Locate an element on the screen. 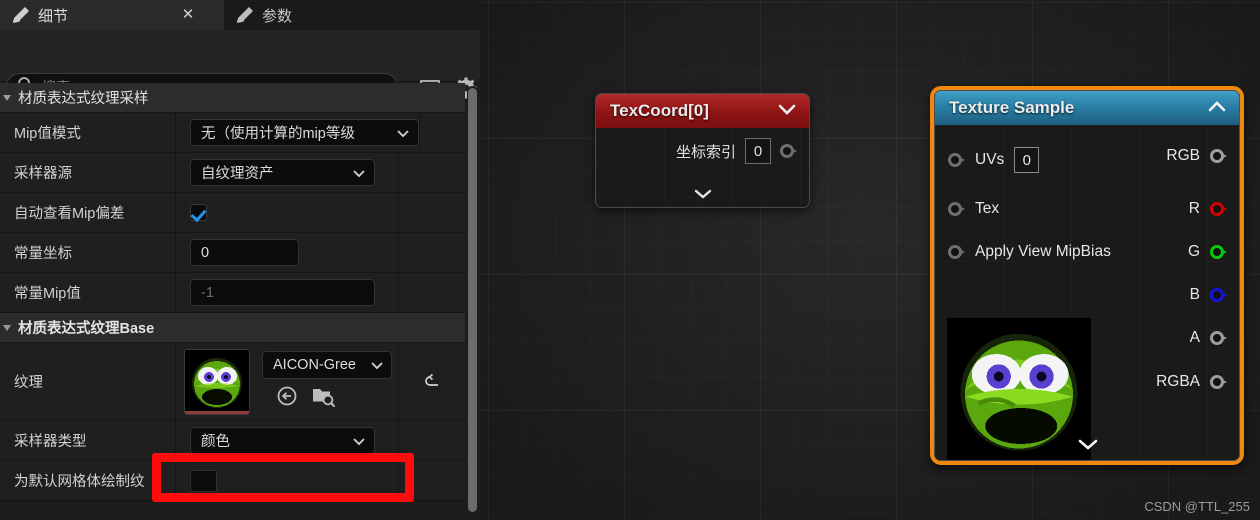  dropdown-value: 颜色 is located at coordinates (215, 442).